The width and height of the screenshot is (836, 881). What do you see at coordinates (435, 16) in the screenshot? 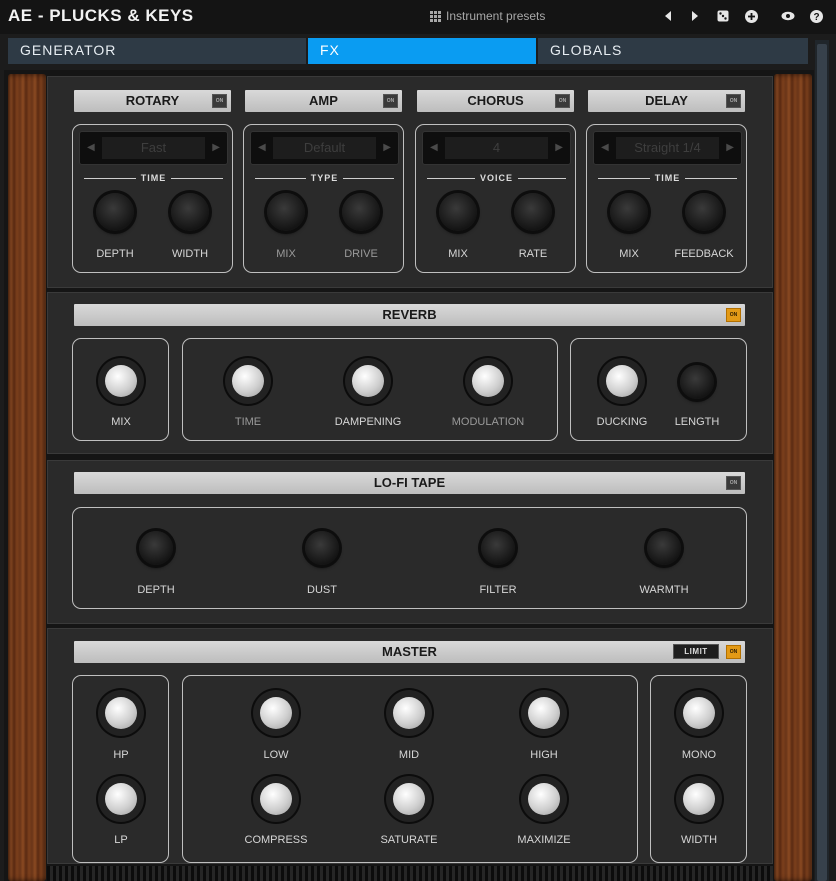
I see `grid-icon` at bounding box center [435, 16].